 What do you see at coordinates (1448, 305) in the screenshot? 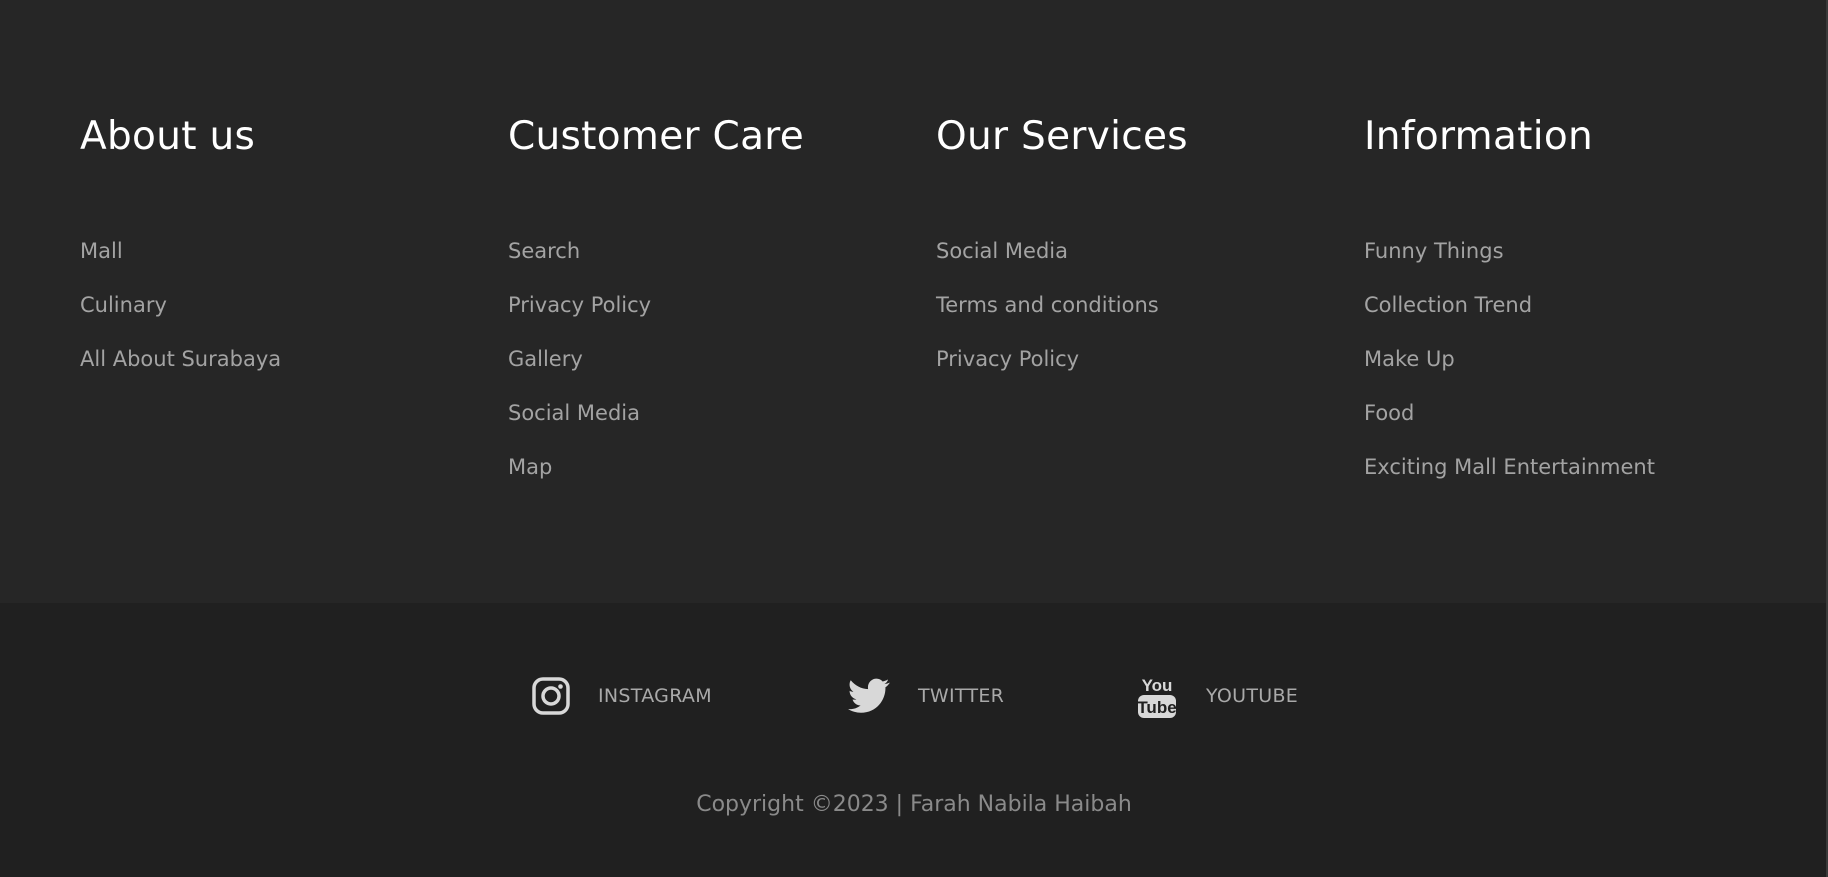
I see `footer-link-collection-trend: Collection Trend` at bounding box center [1448, 305].